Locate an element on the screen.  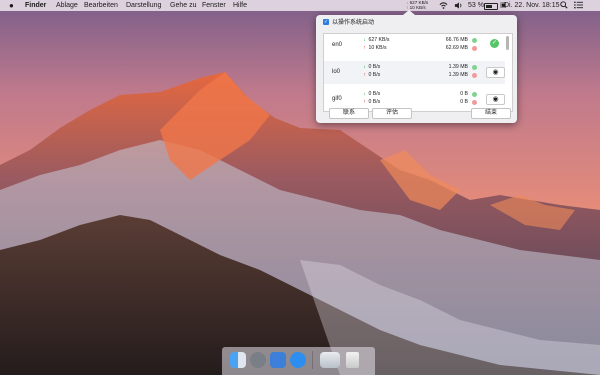
rate-button: 评估 is located at coordinates (392, 113).